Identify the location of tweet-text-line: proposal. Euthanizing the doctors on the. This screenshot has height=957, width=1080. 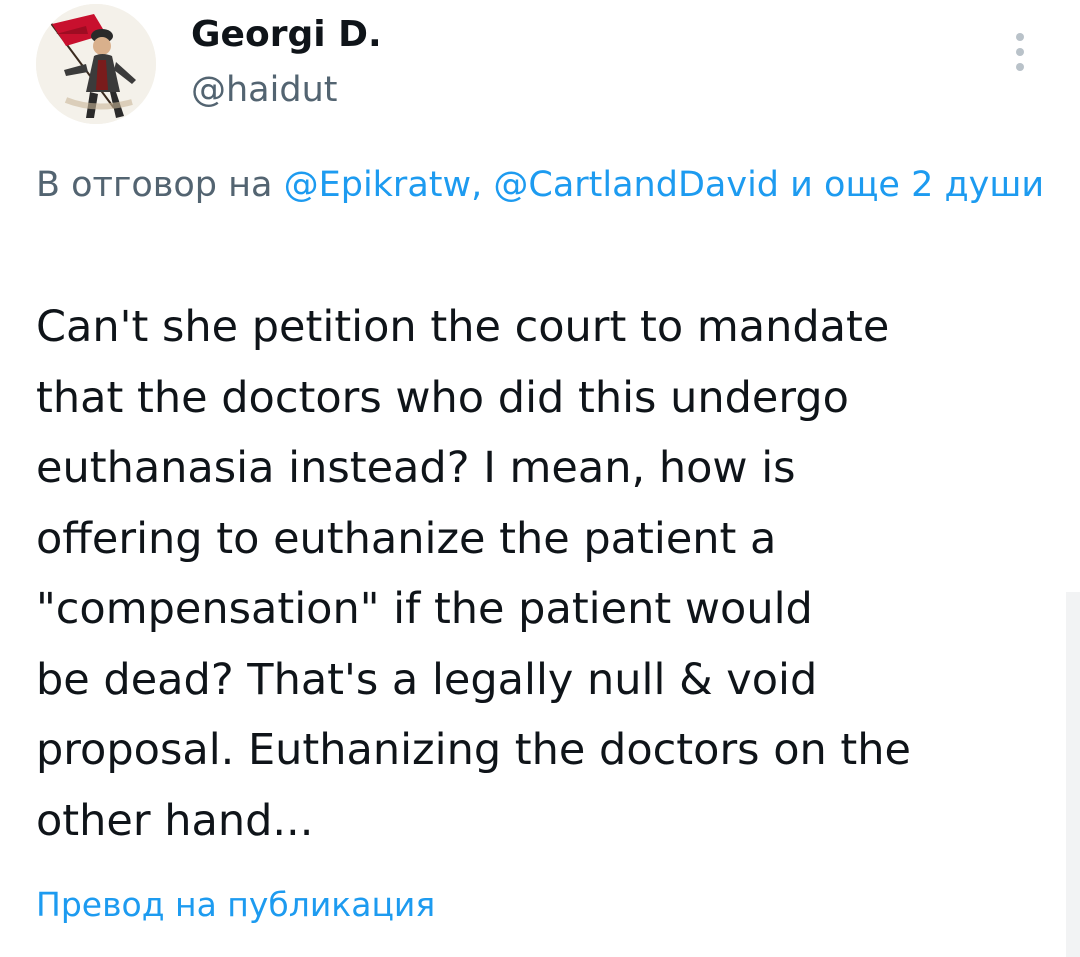
(473, 750).